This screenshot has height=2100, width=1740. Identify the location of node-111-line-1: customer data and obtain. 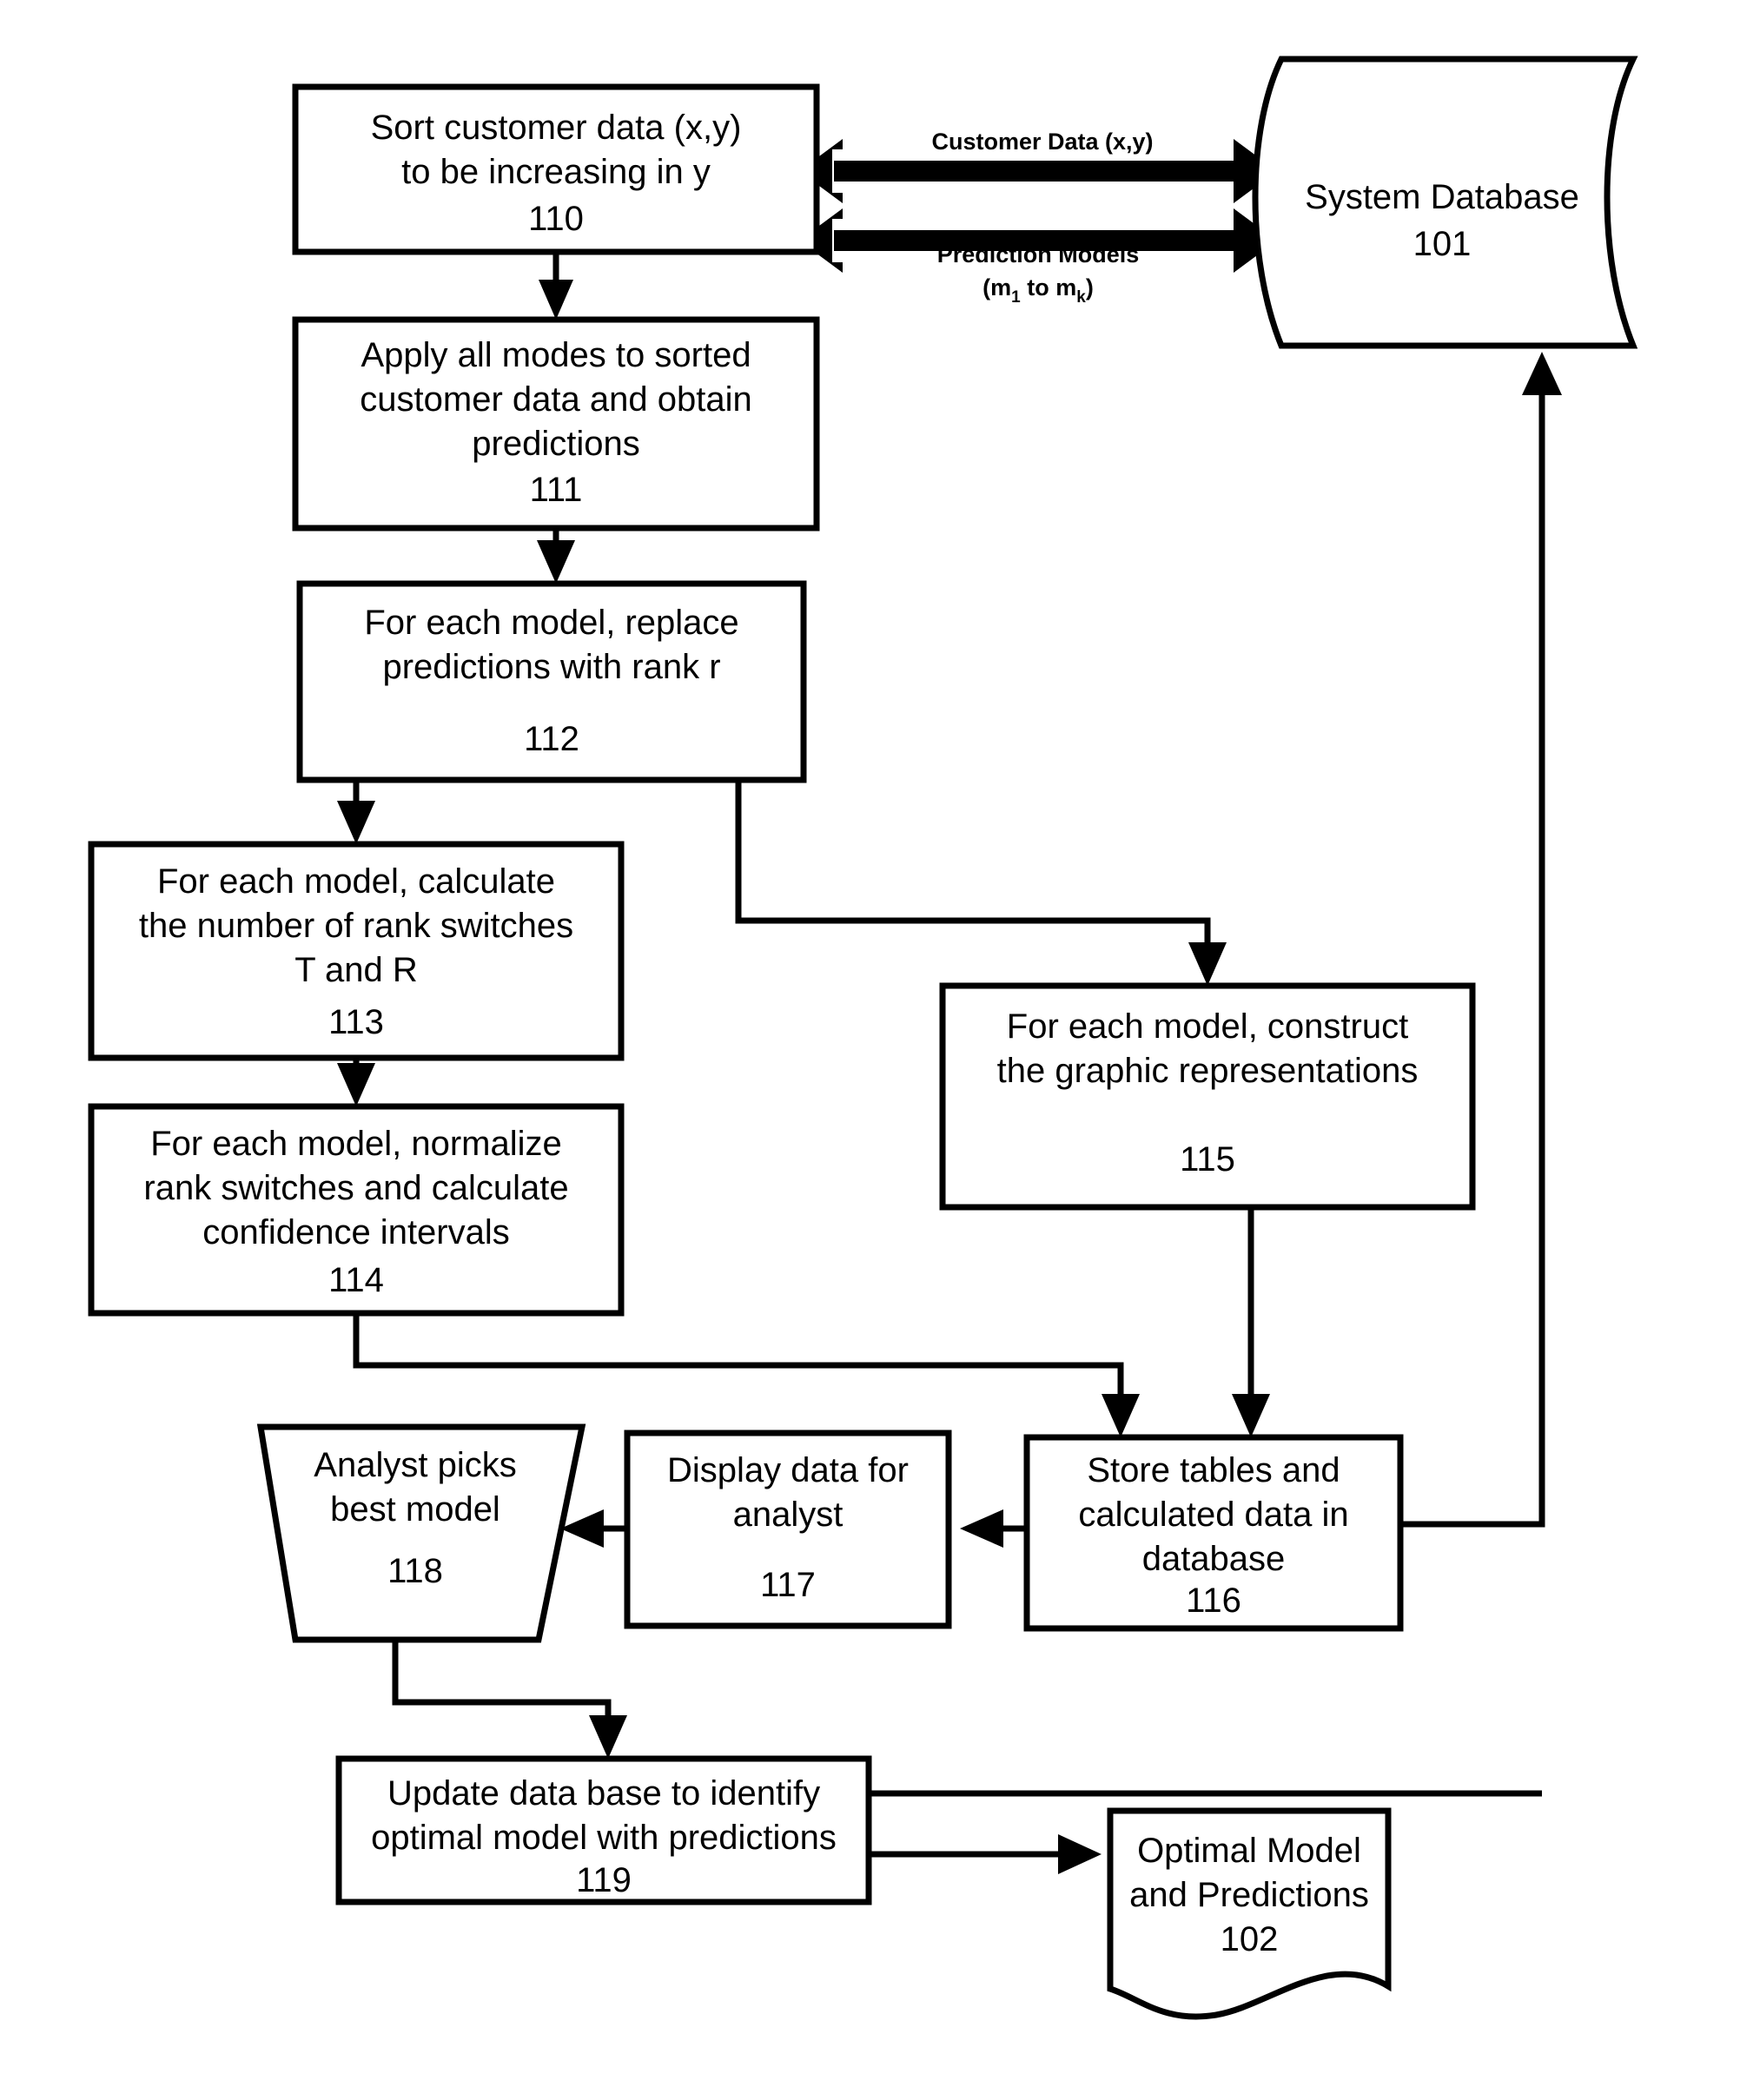
(556, 399).